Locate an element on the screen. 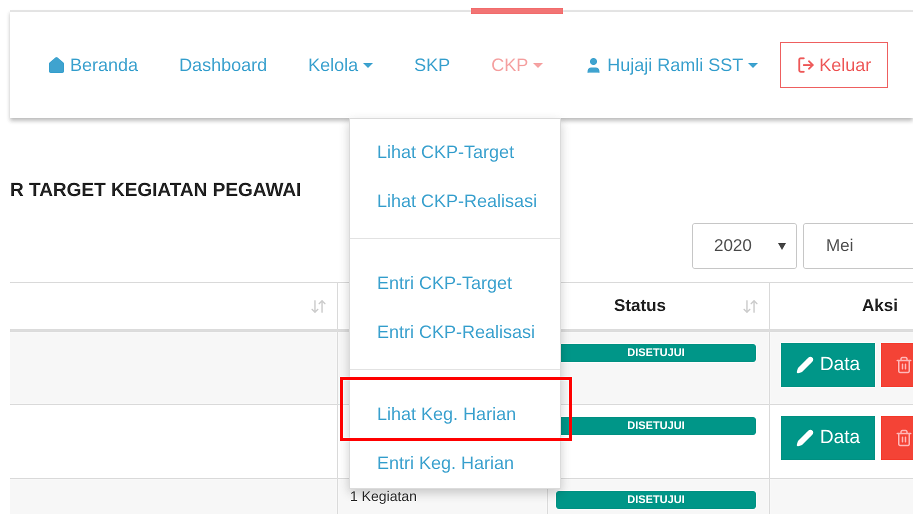  table-cell: 1 Kegiatan is located at coordinates (383, 496).